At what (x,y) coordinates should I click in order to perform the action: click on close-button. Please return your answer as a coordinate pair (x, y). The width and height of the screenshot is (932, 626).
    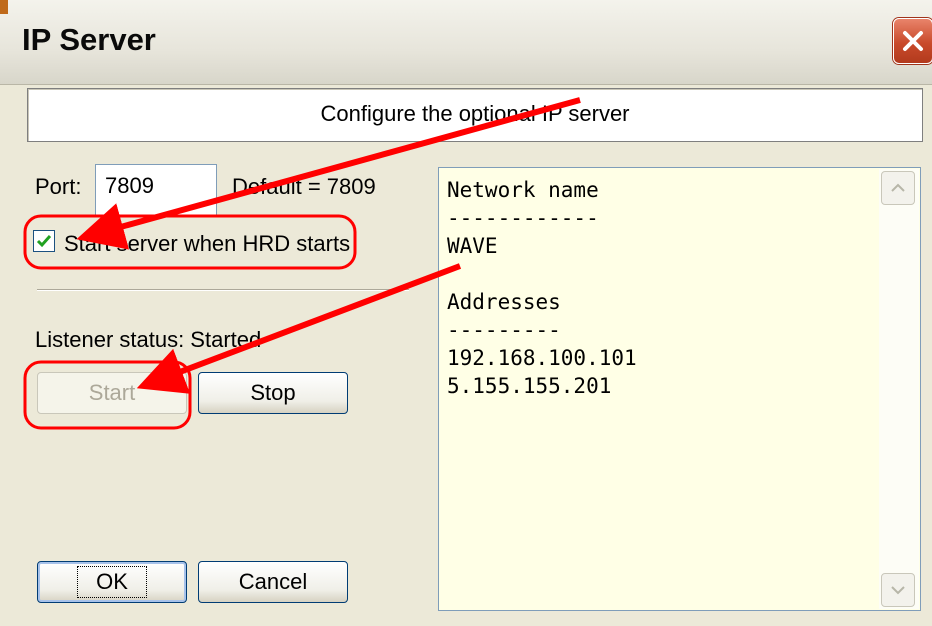
    Looking at the image, I should click on (912, 41).